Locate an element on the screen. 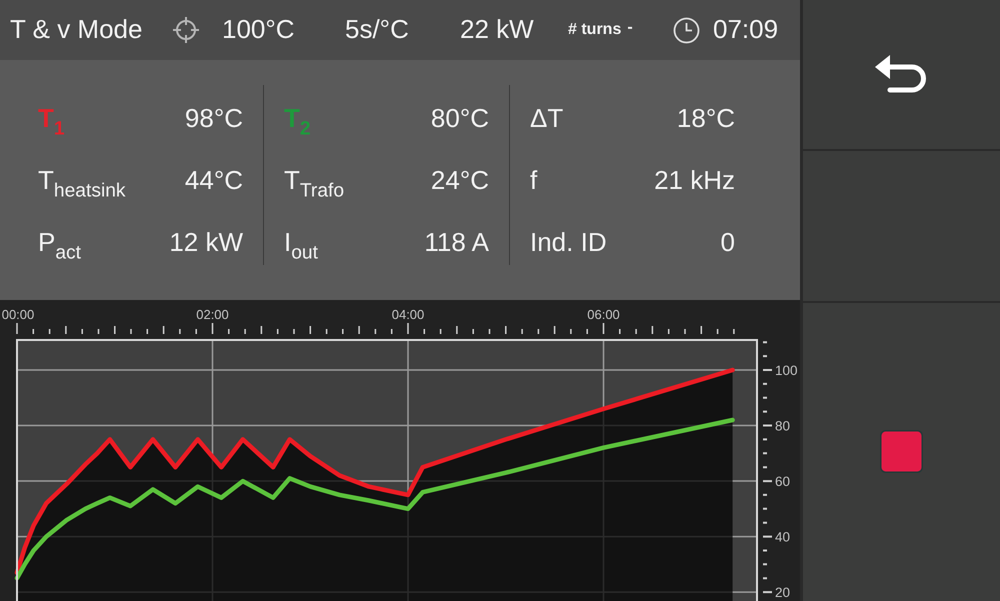  reading-label: P$_{act}$ is located at coordinates (60, 242).